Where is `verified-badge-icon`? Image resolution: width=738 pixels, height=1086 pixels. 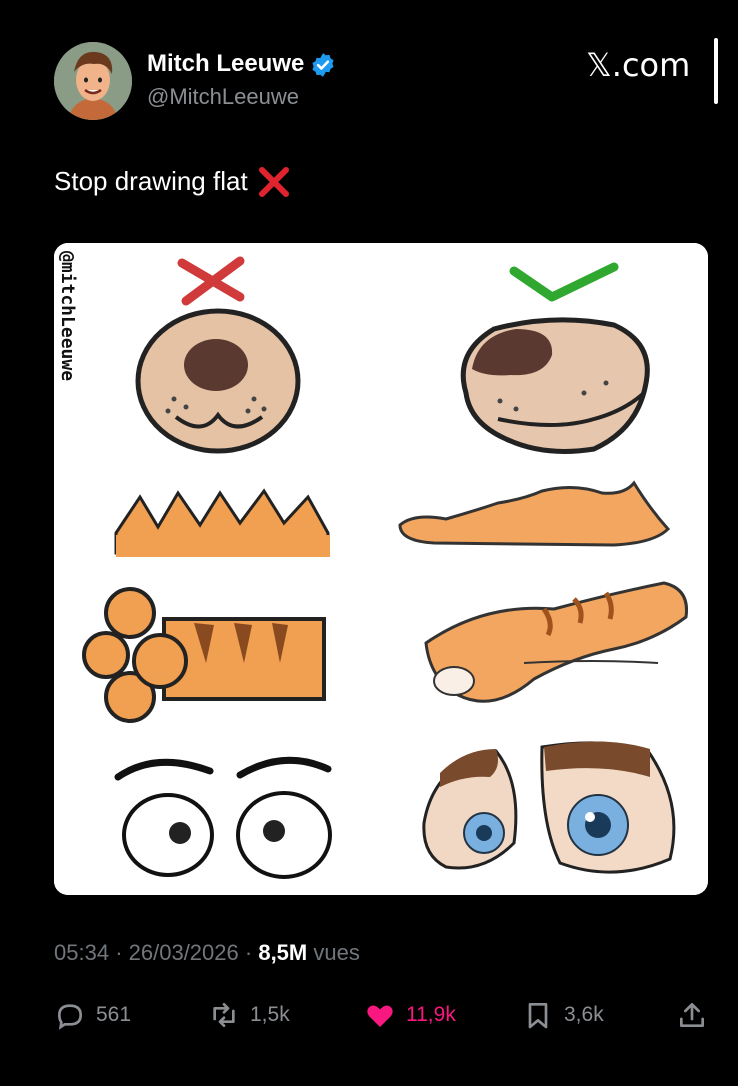
verified-badge-icon is located at coordinates (323, 65).